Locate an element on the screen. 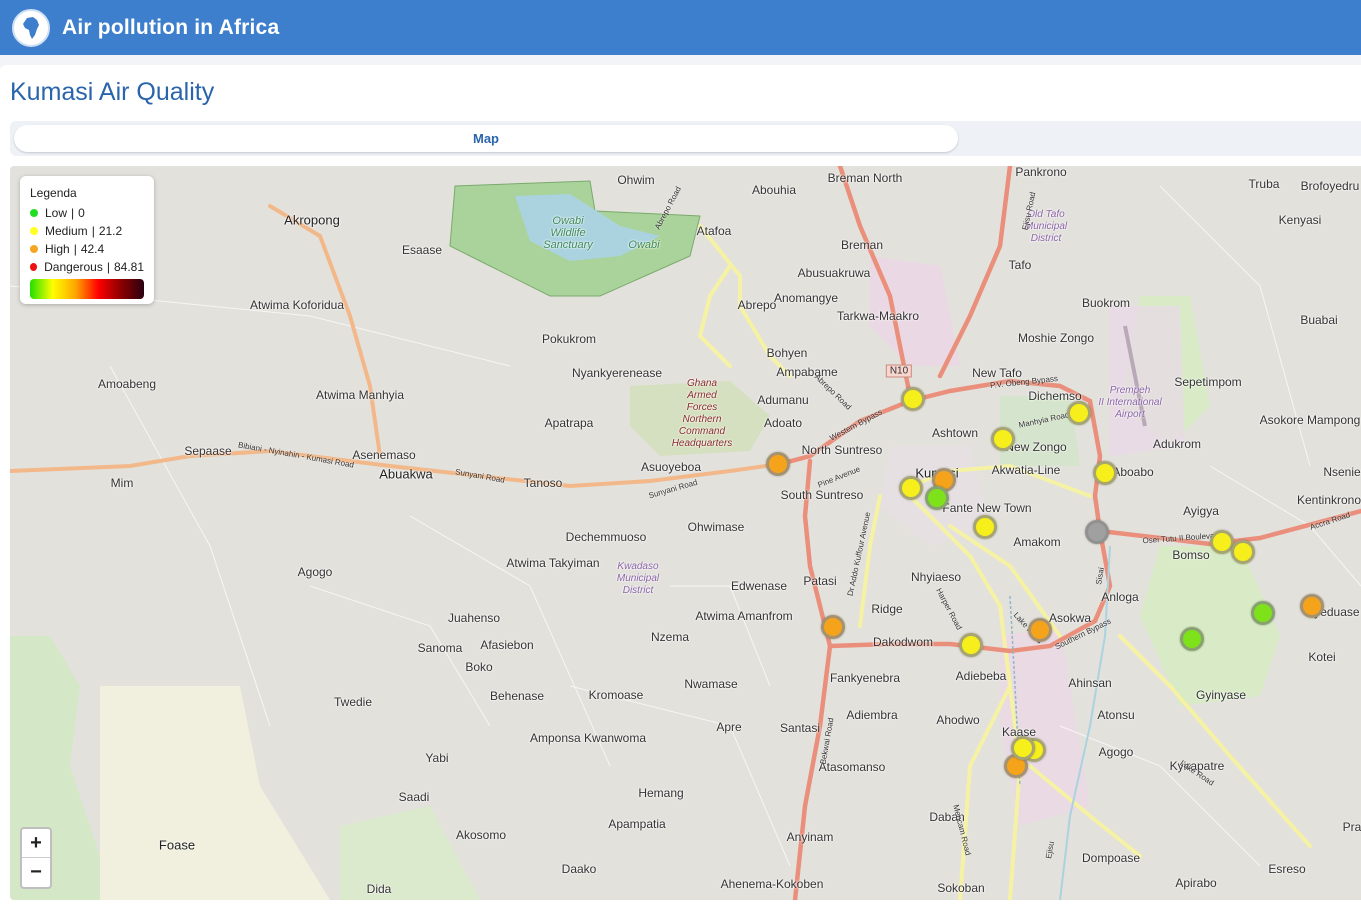 This screenshot has width=1361, height=907. place-label: Gyinyase is located at coordinates (1221, 695).